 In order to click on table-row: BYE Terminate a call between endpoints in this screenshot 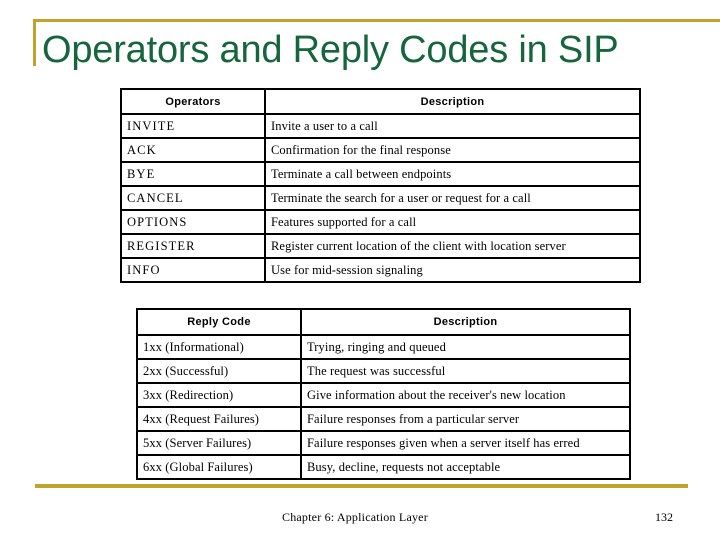, I will do `click(380, 174)`.